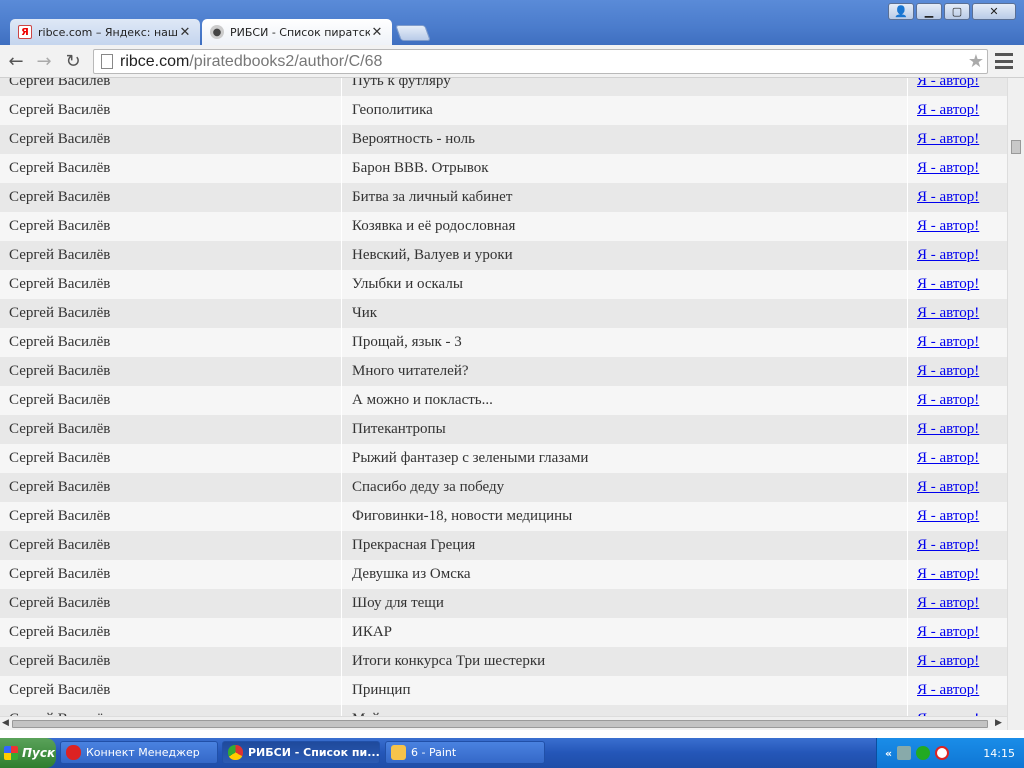 This screenshot has width=1024, height=768. What do you see at coordinates (901, 11) in the screenshot?
I see `user-icon: 👤` at bounding box center [901, 11].